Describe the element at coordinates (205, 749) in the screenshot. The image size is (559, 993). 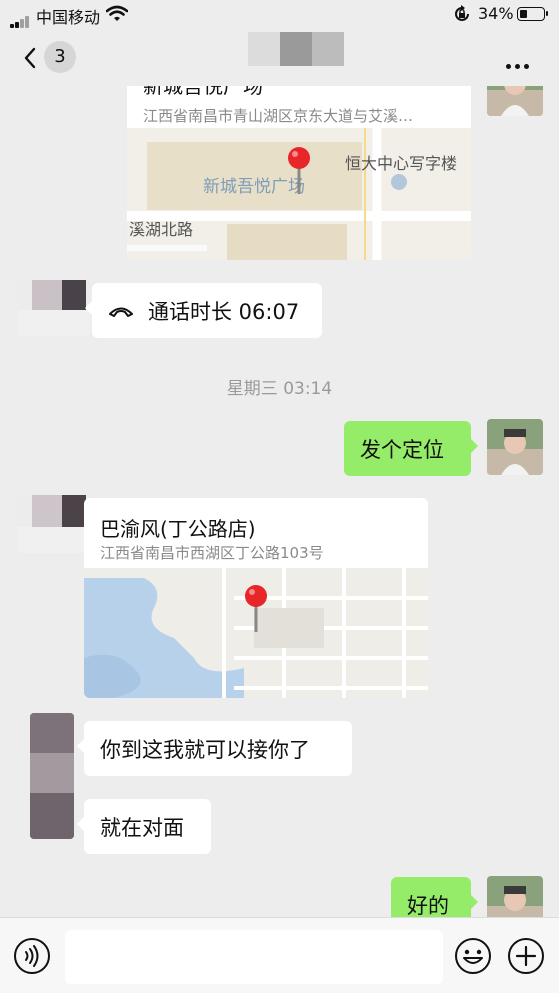
I see `message-text: 你到这我就可以接你了` at that location.